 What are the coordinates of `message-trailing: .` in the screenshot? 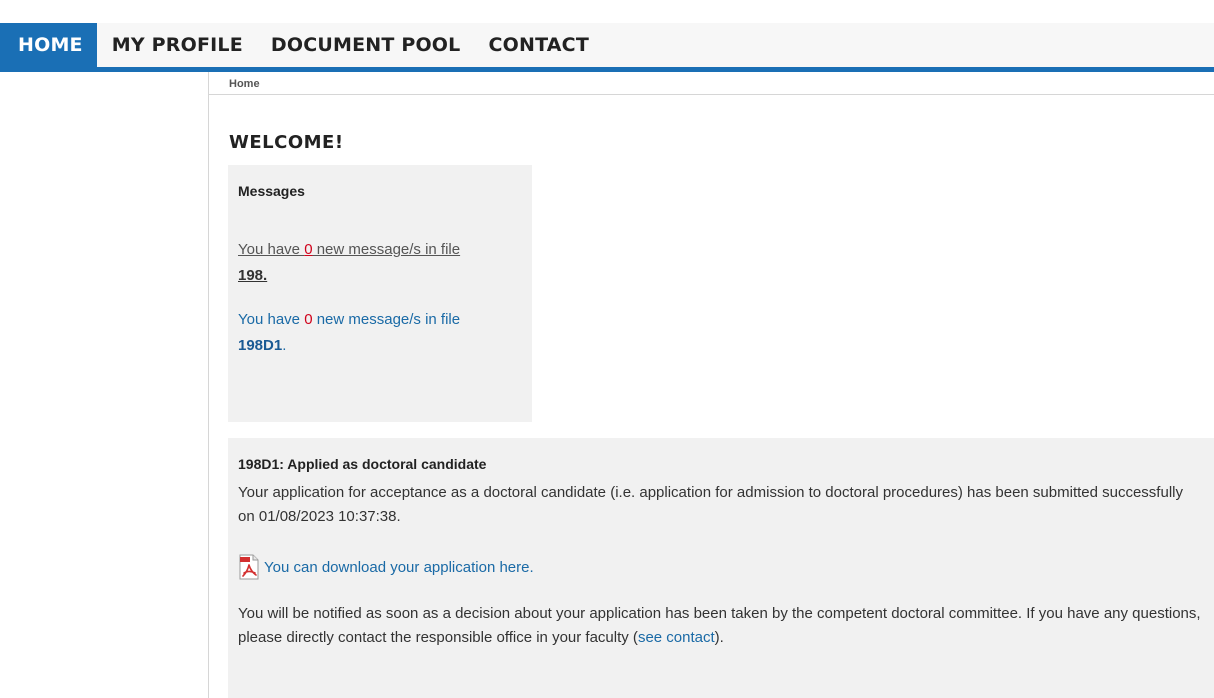 It's located at (284, 345).